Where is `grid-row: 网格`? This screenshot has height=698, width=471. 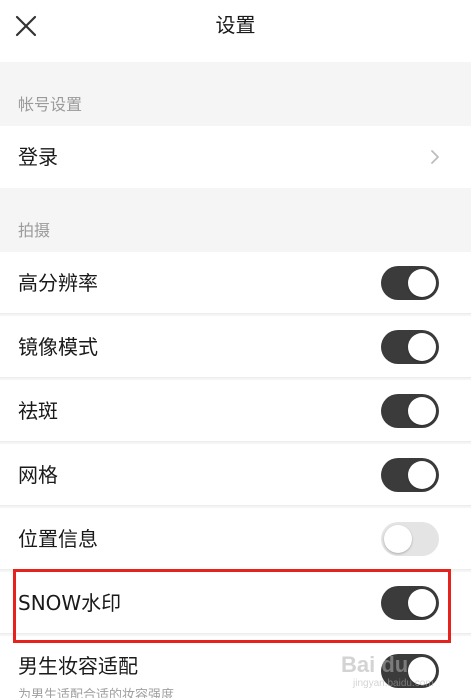 grid-row: 网格 is located at coordinates (235, 475).